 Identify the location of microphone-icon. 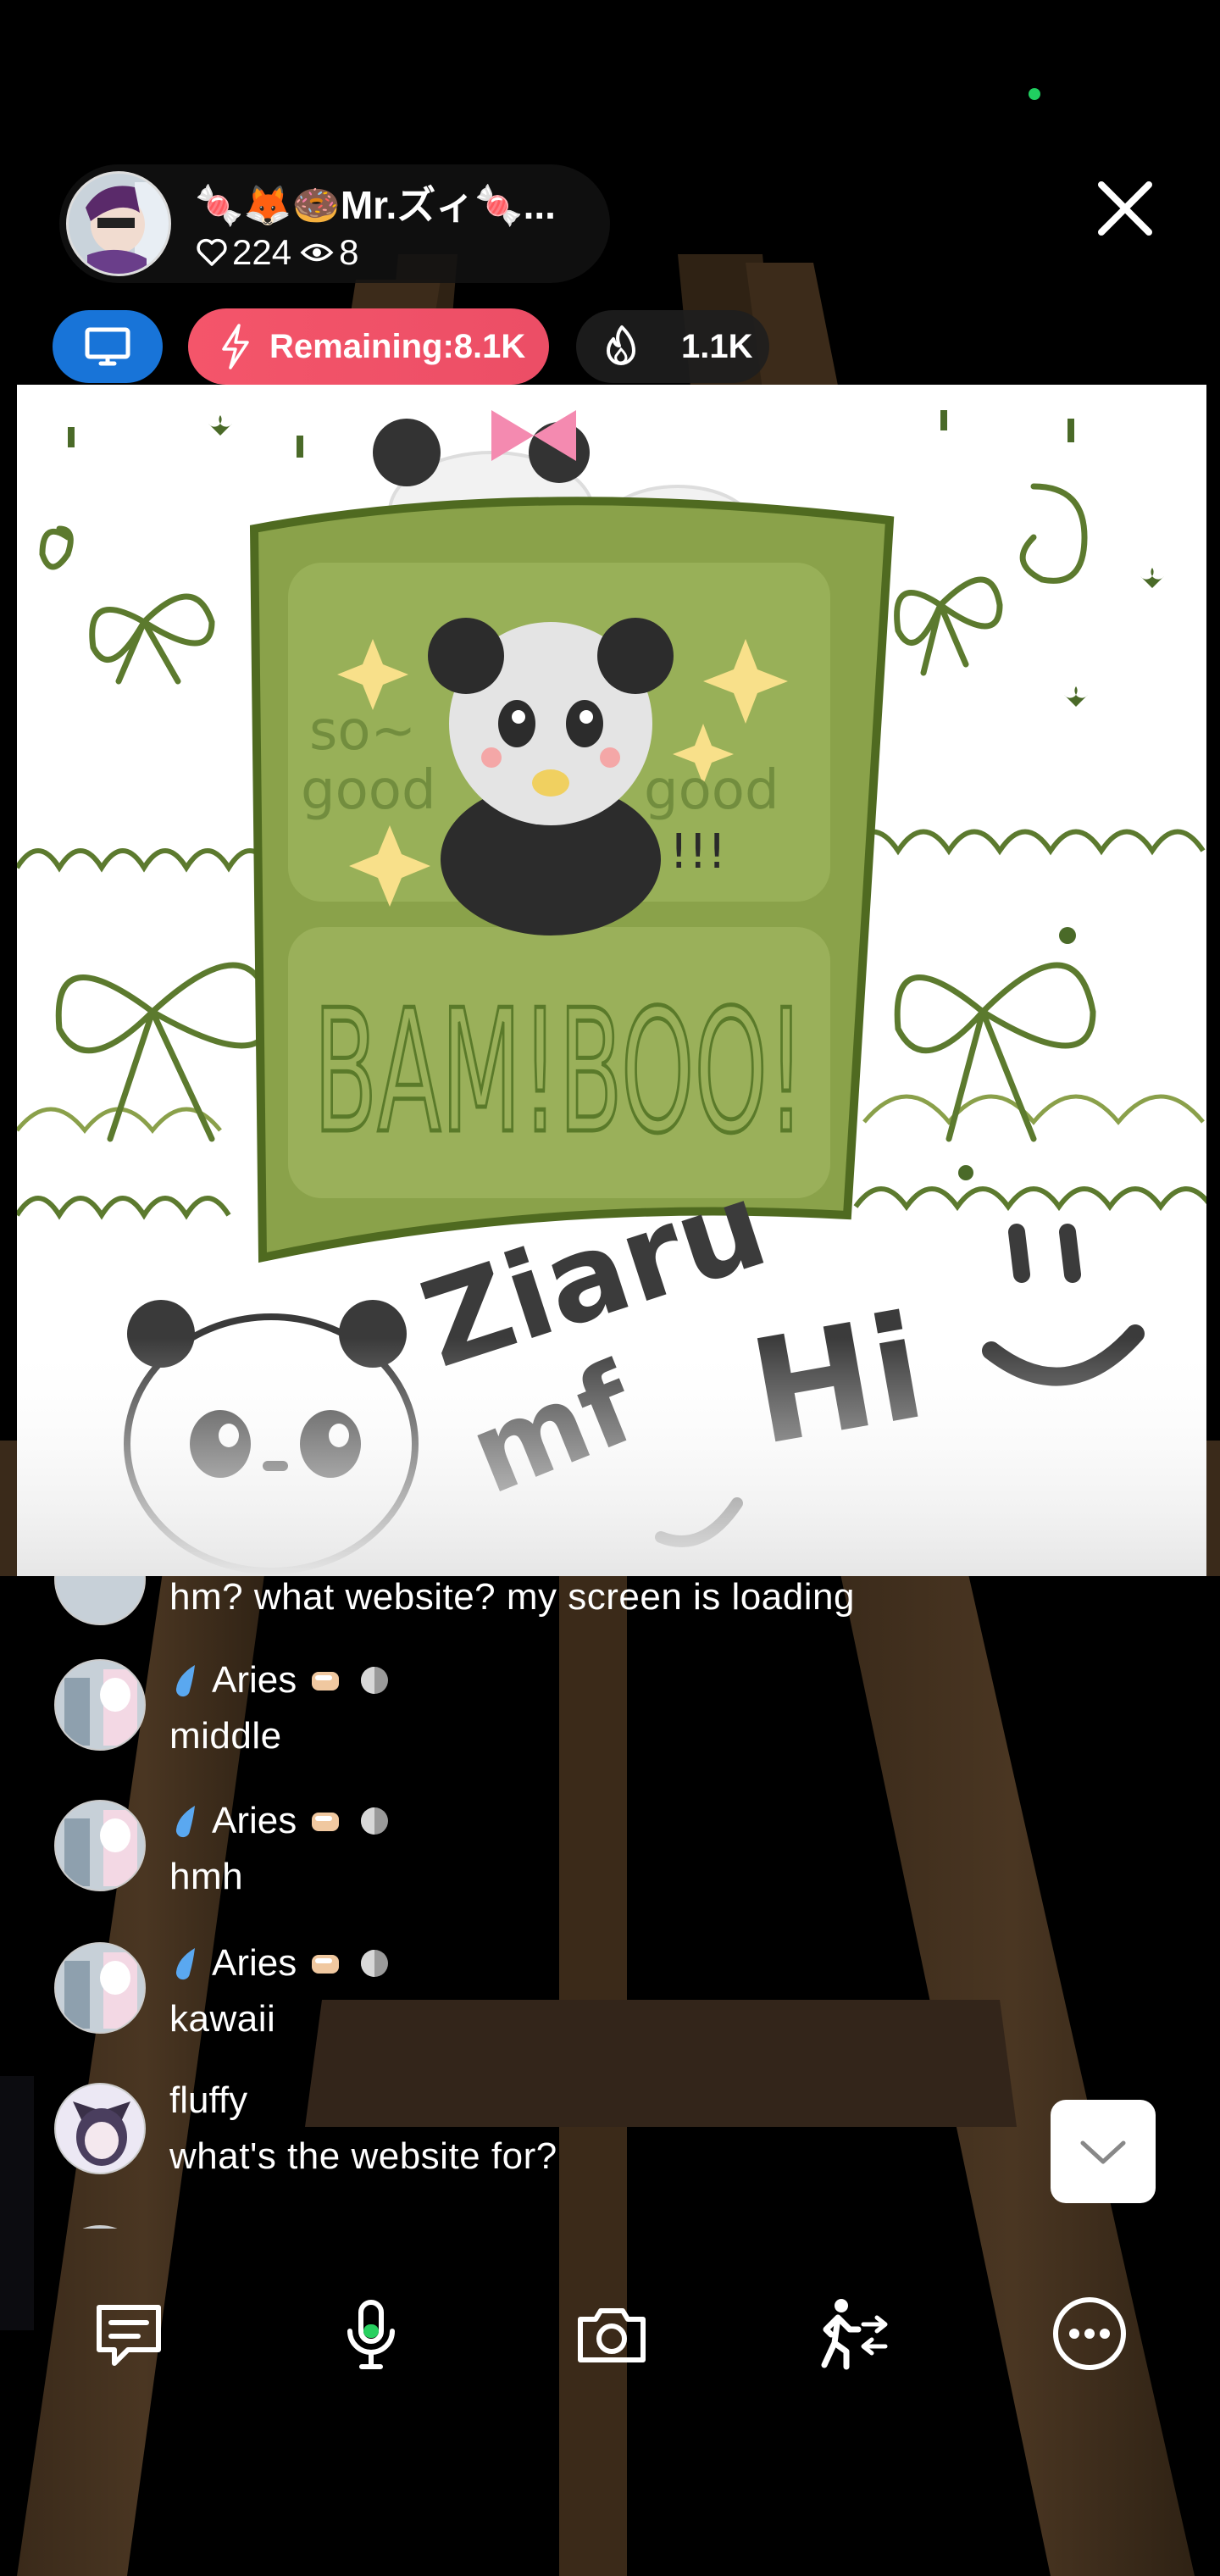
(371, 2334).